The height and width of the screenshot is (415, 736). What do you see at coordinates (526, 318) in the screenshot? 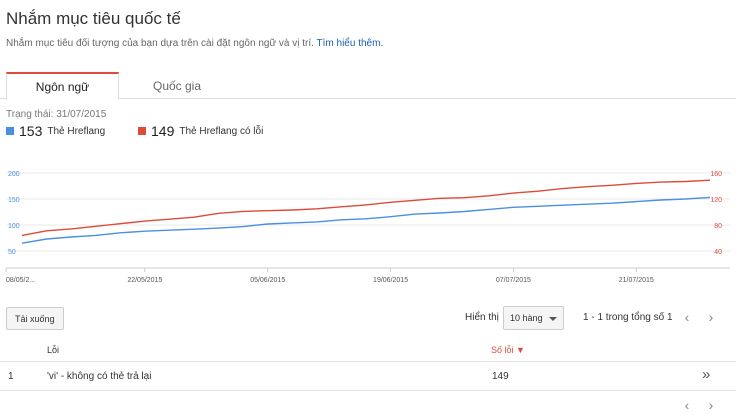
I see `rows-select-value: 10 hàng` at bounding box center [526, 318].